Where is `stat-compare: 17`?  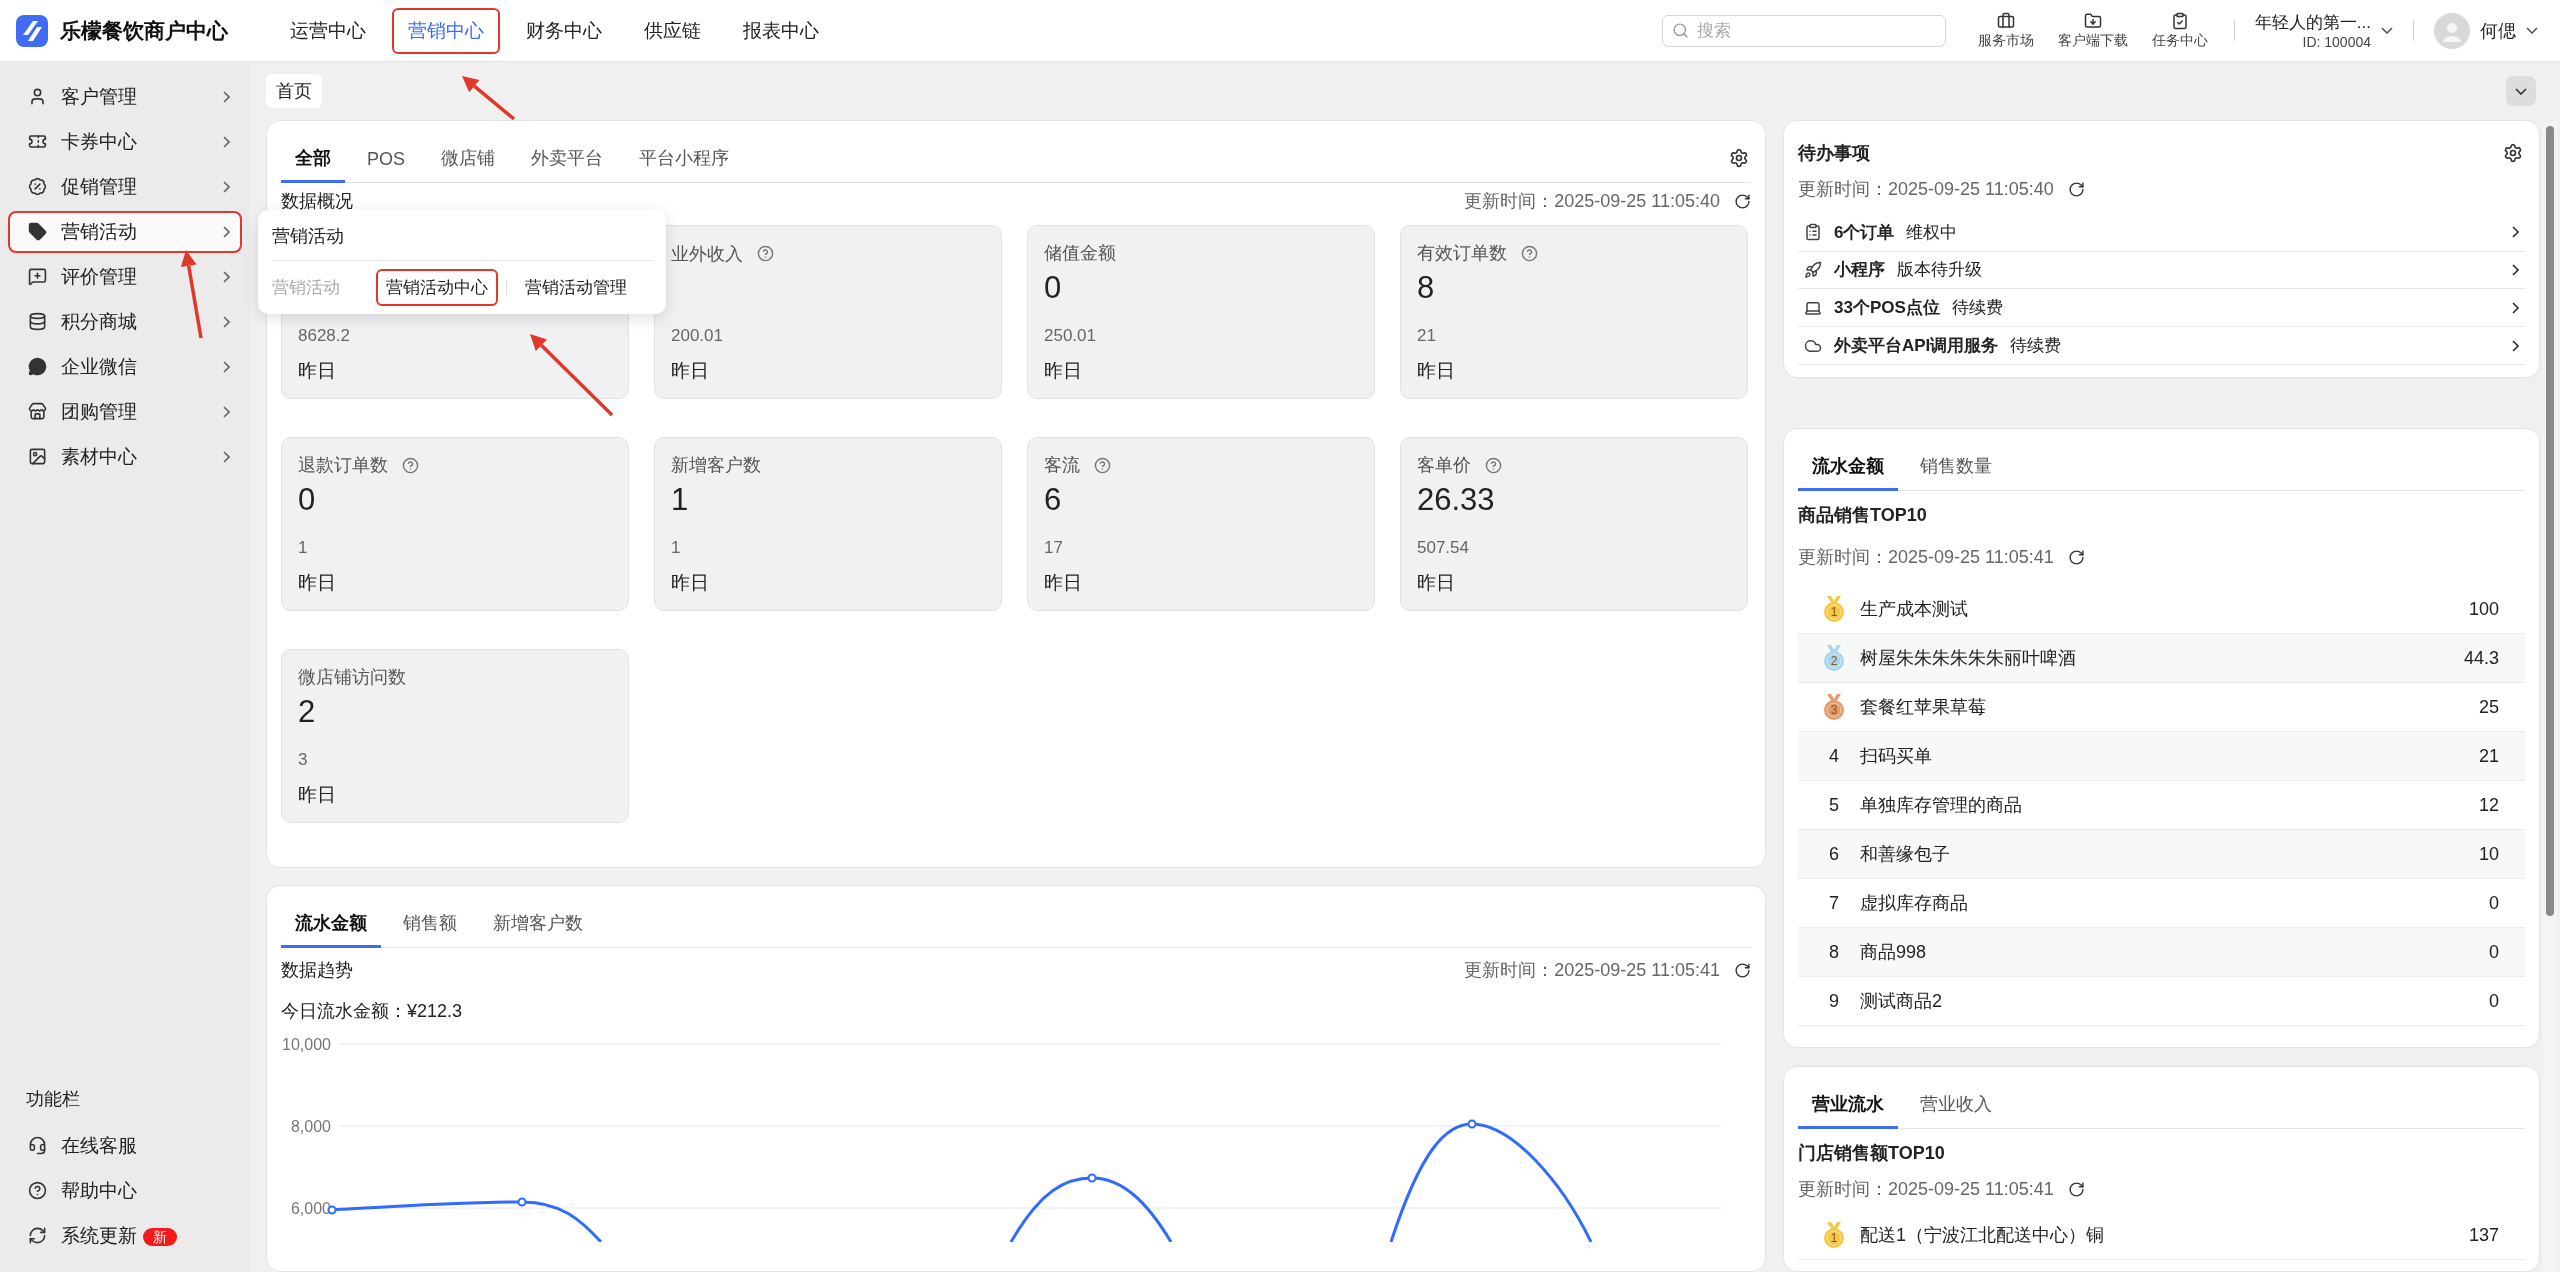
stat-compare: 17 is located at coordinates (1054, 548).